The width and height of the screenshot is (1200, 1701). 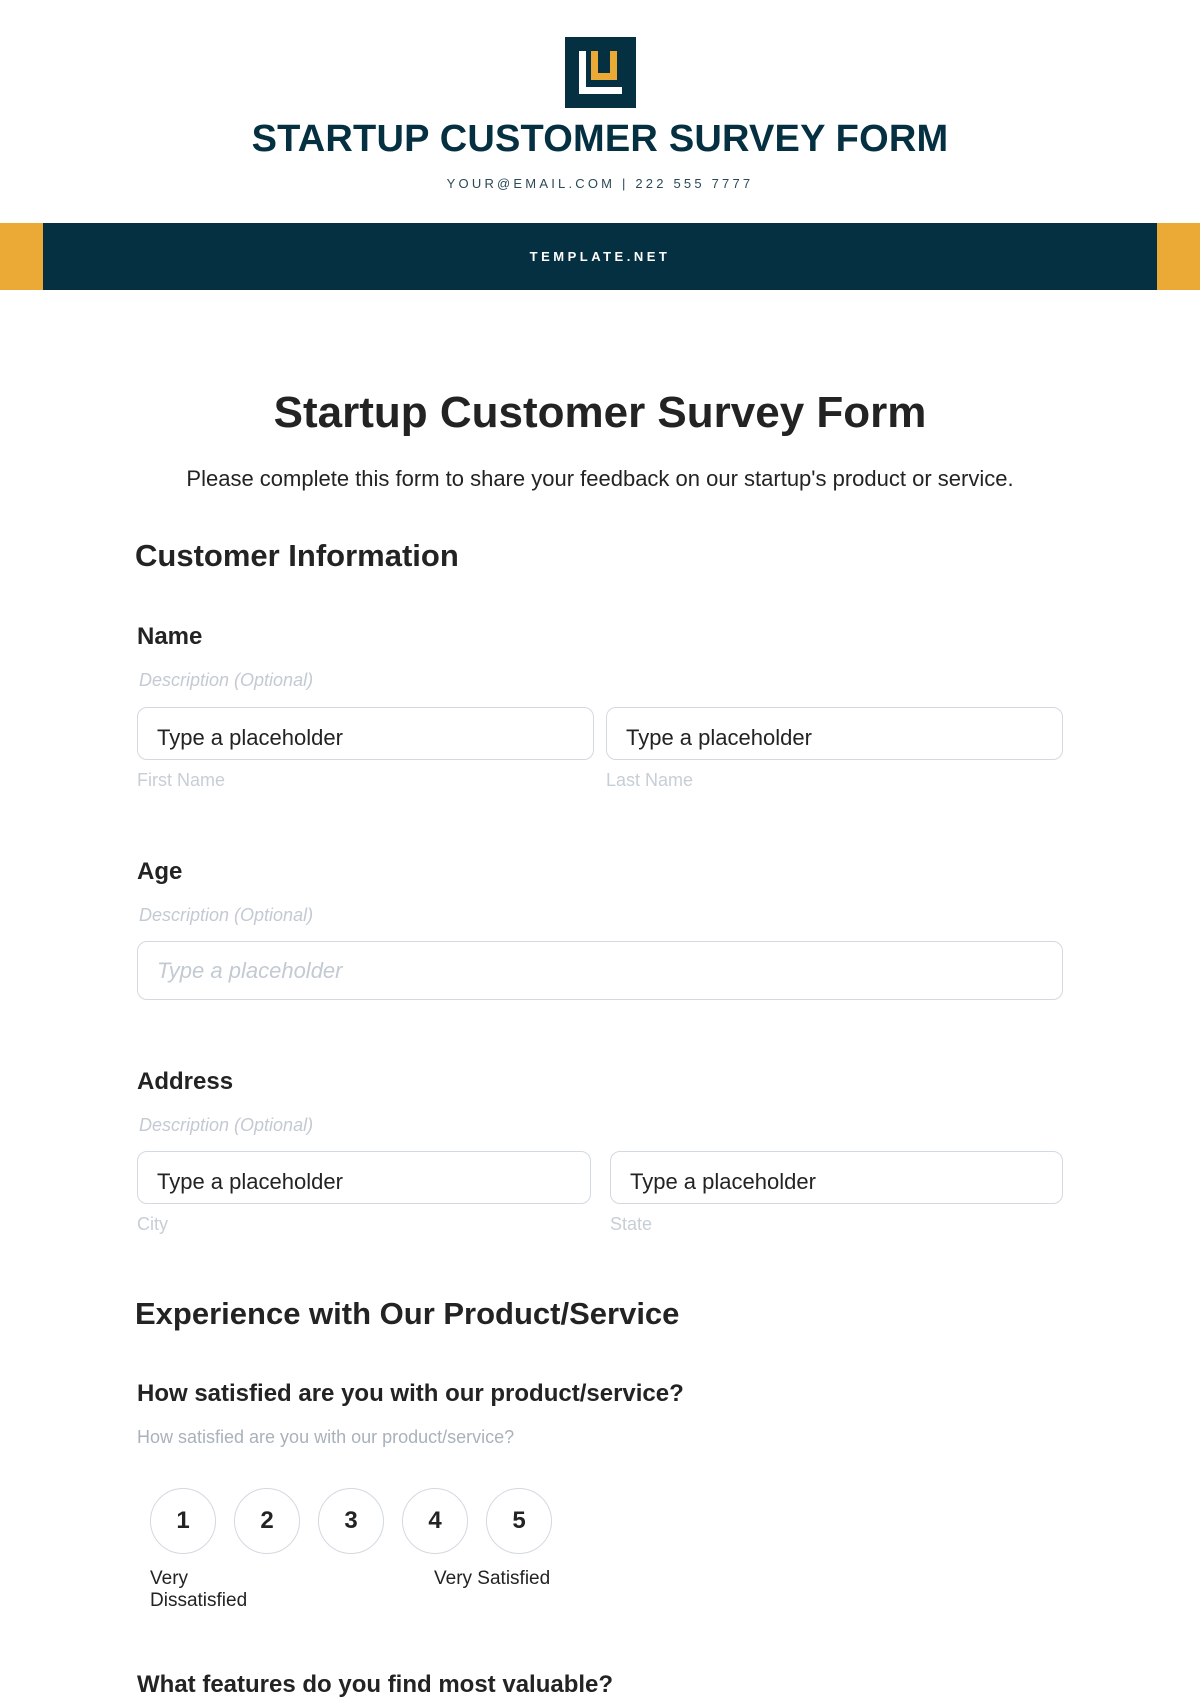 I want to click on scale-low-label: Very Dissatisfied, so click(x=199, y=1589).